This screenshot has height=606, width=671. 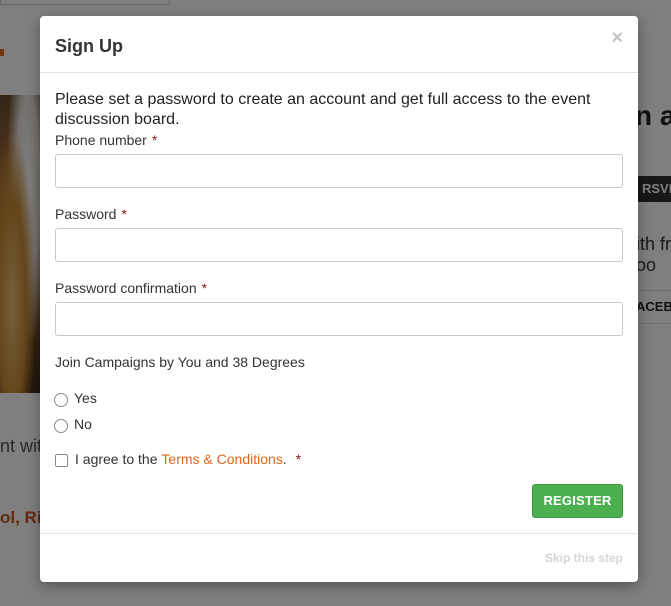 I want to click on modal-header: Sign Up ×, so click(x=339, y=44).